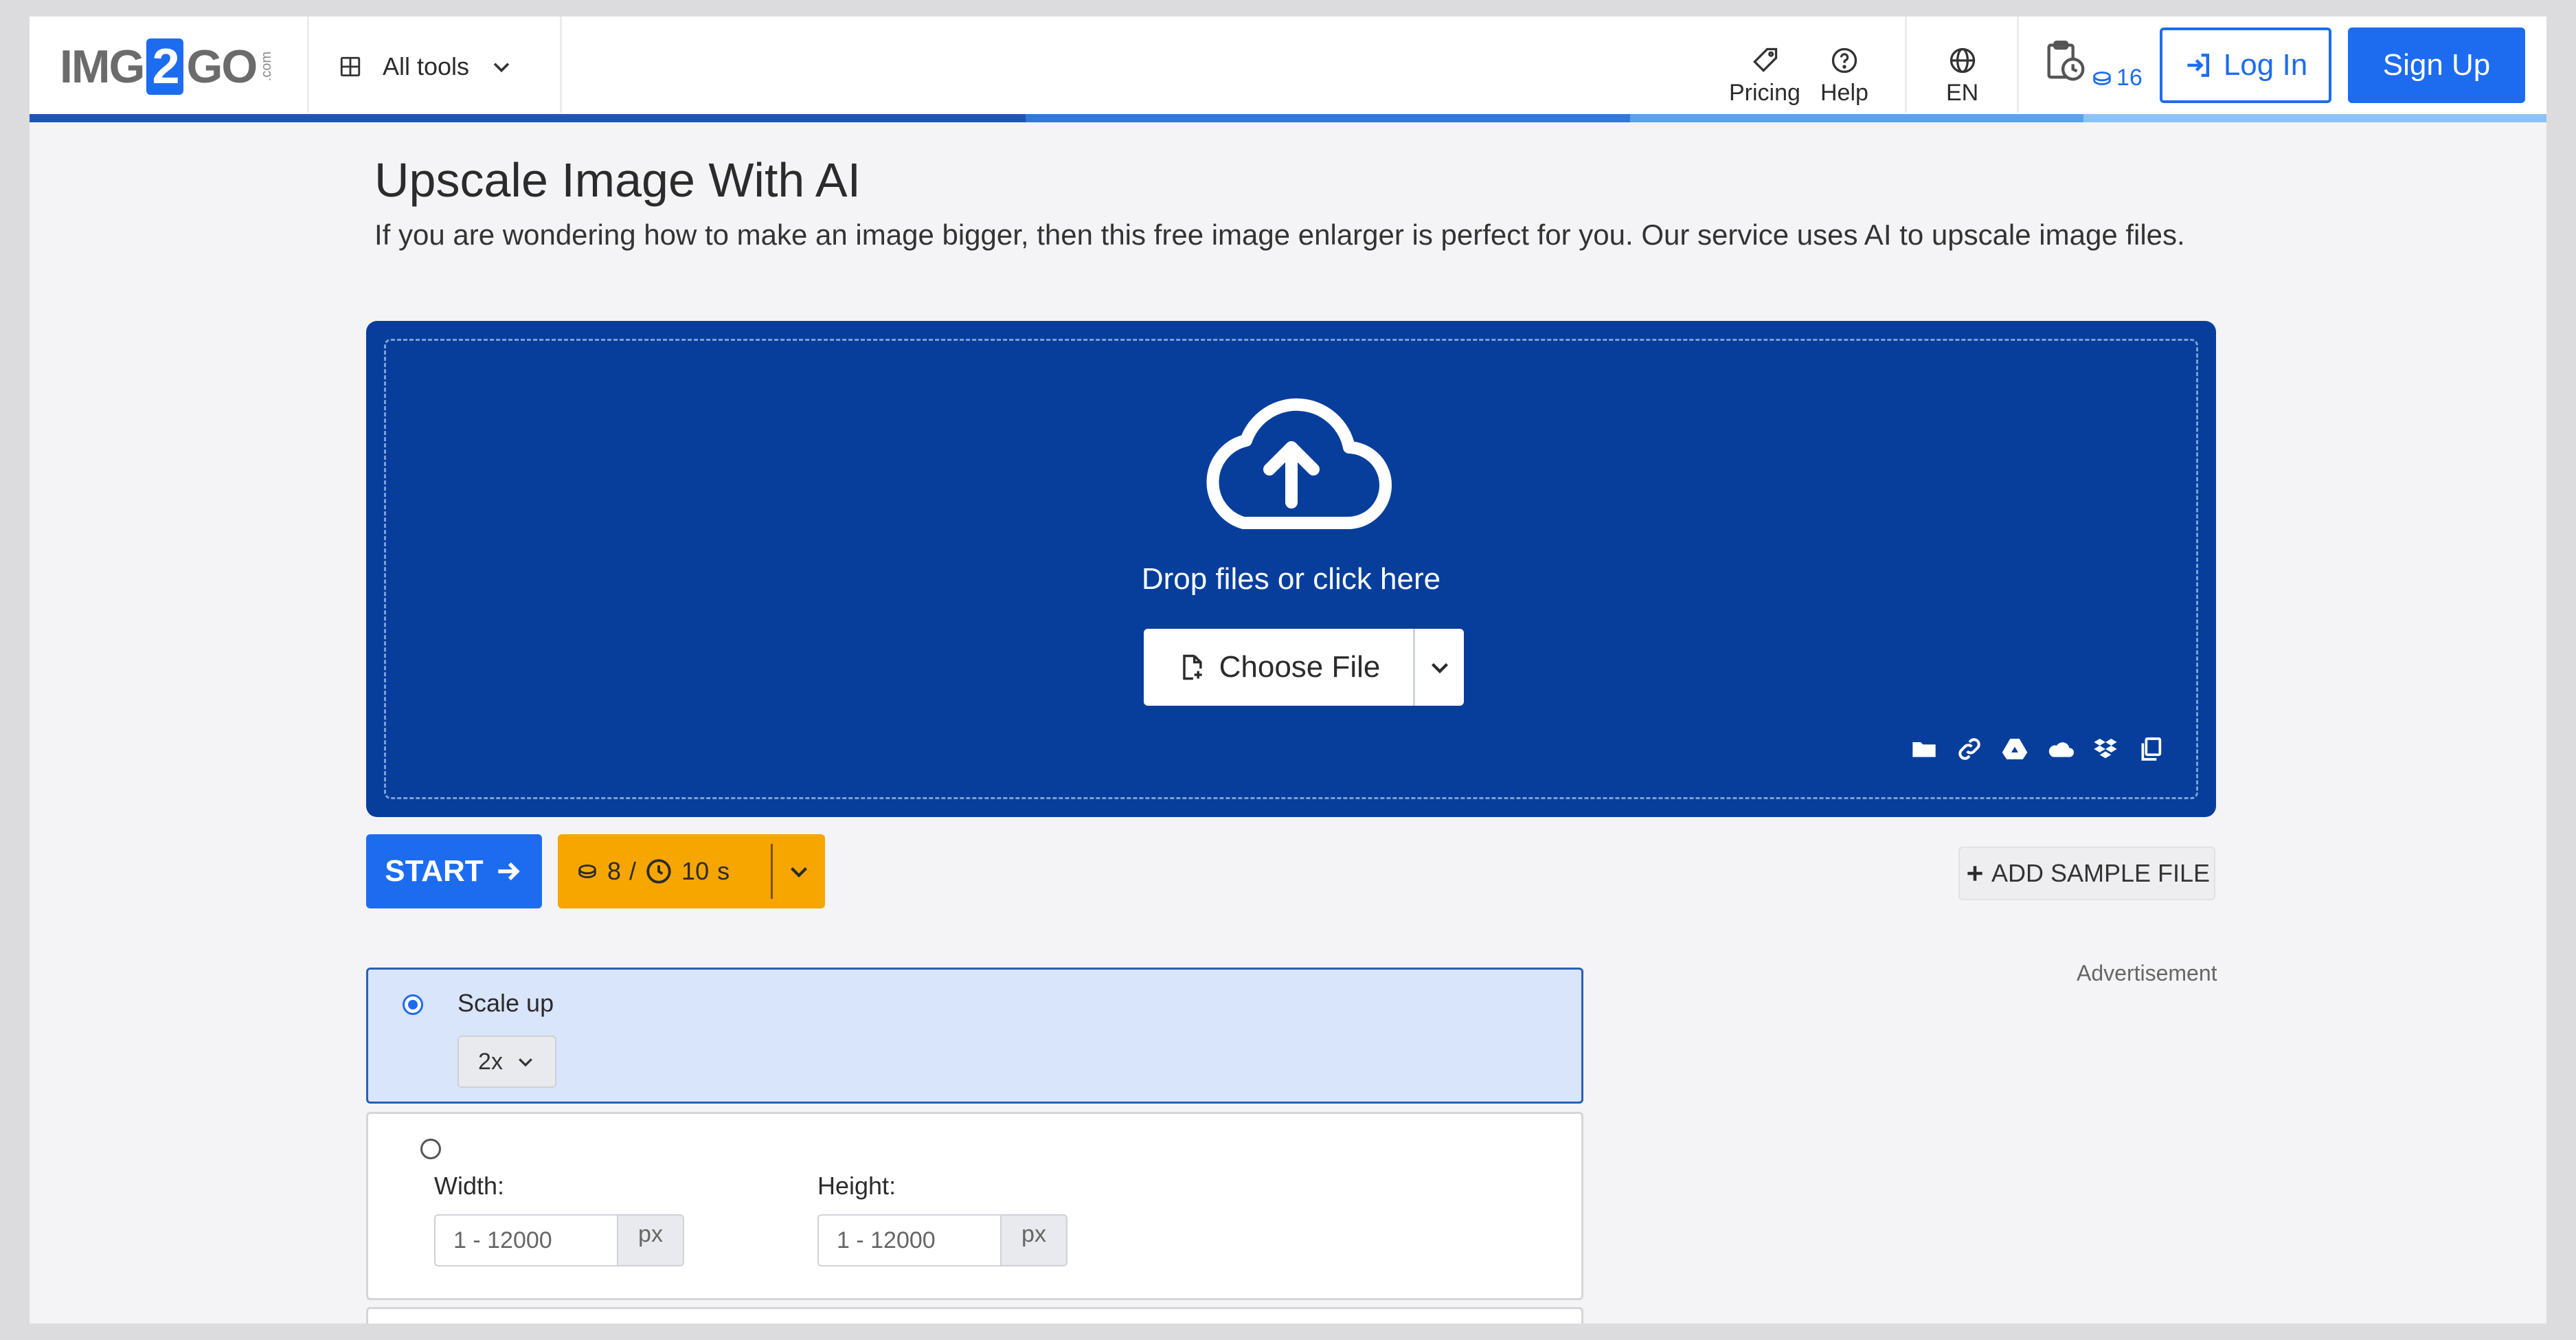 This screenshot has width=2576, height=1340. I want to click on dropbox-icon, so click(2105, 749).